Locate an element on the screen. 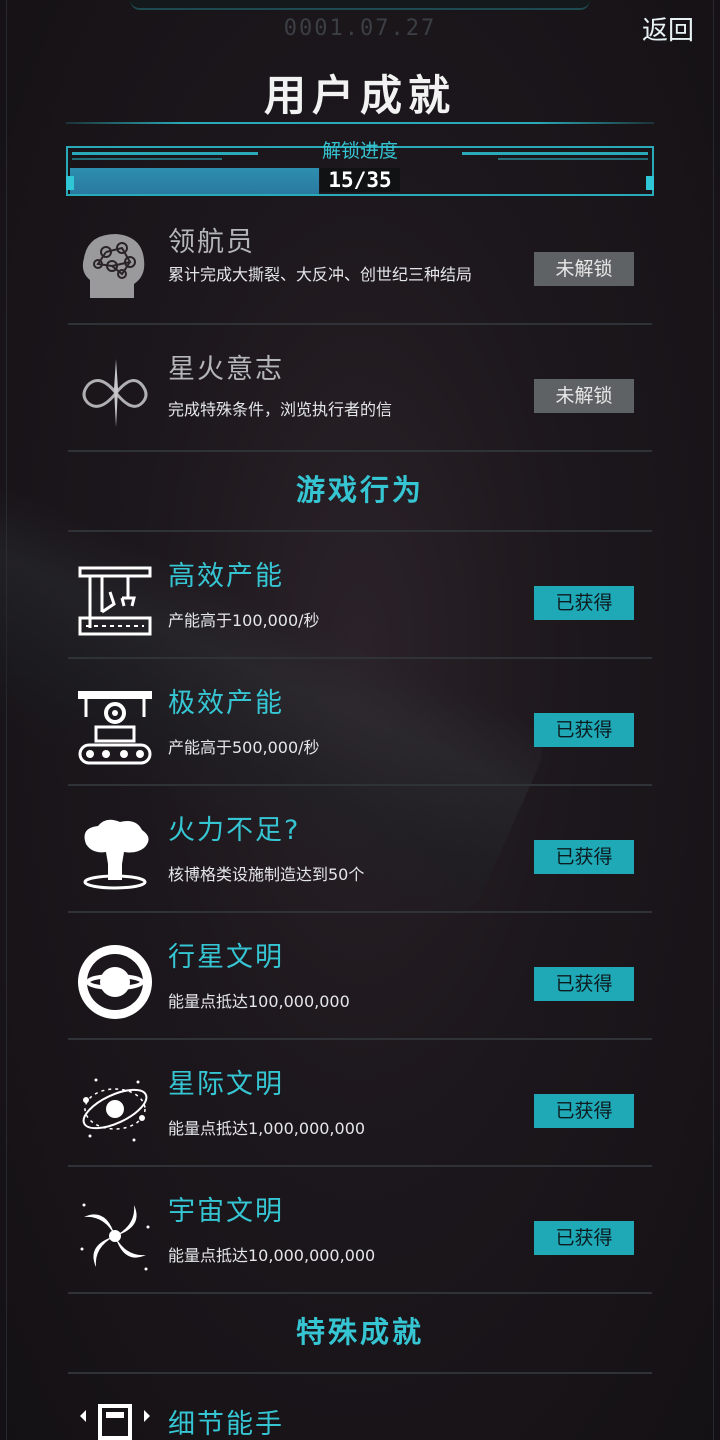 The height and width of the screenshot is (1440, 720). progress-label: 解锁进度 is located at coordinates (359, 151).